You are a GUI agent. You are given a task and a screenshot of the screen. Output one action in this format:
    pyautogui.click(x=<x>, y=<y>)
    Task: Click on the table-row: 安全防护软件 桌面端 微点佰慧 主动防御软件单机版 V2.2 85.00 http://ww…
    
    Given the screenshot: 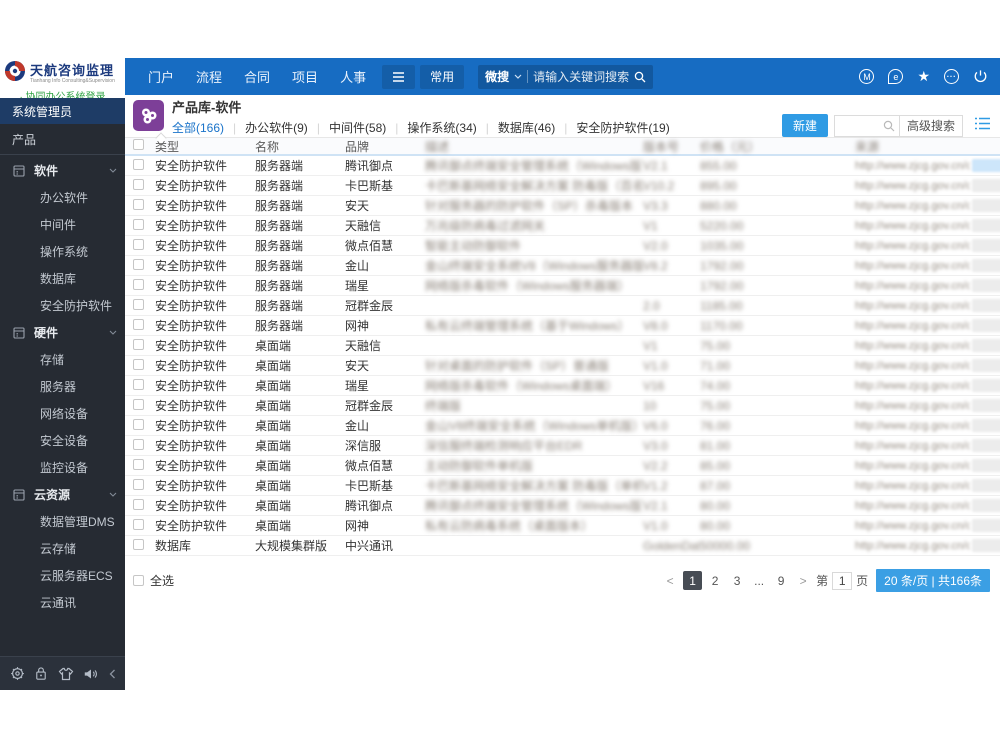 What is the action you would take?
    pyautogui.click(x=562, y=466)
    